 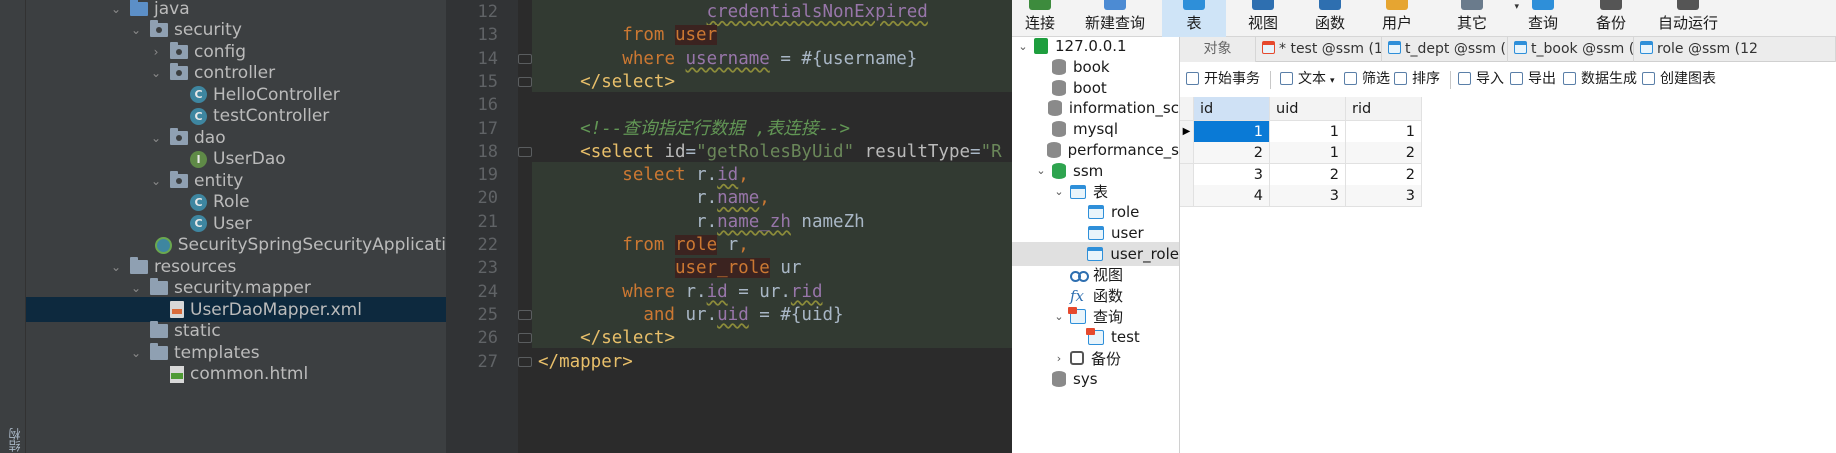 I want to click on code-token: name_zh, so click(x=754, y=221).